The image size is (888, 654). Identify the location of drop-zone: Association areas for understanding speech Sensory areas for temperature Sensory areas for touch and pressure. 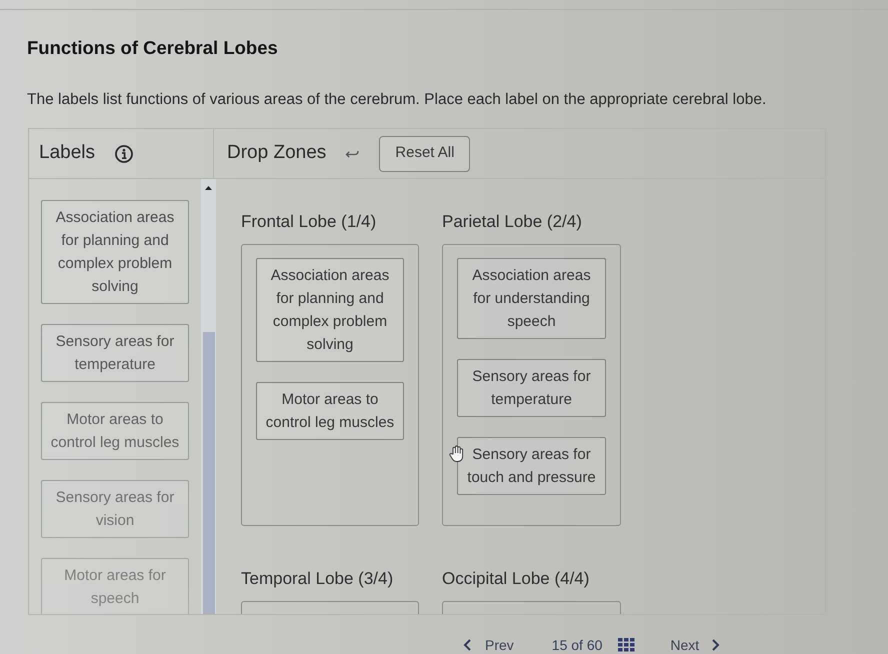
(531, 385).